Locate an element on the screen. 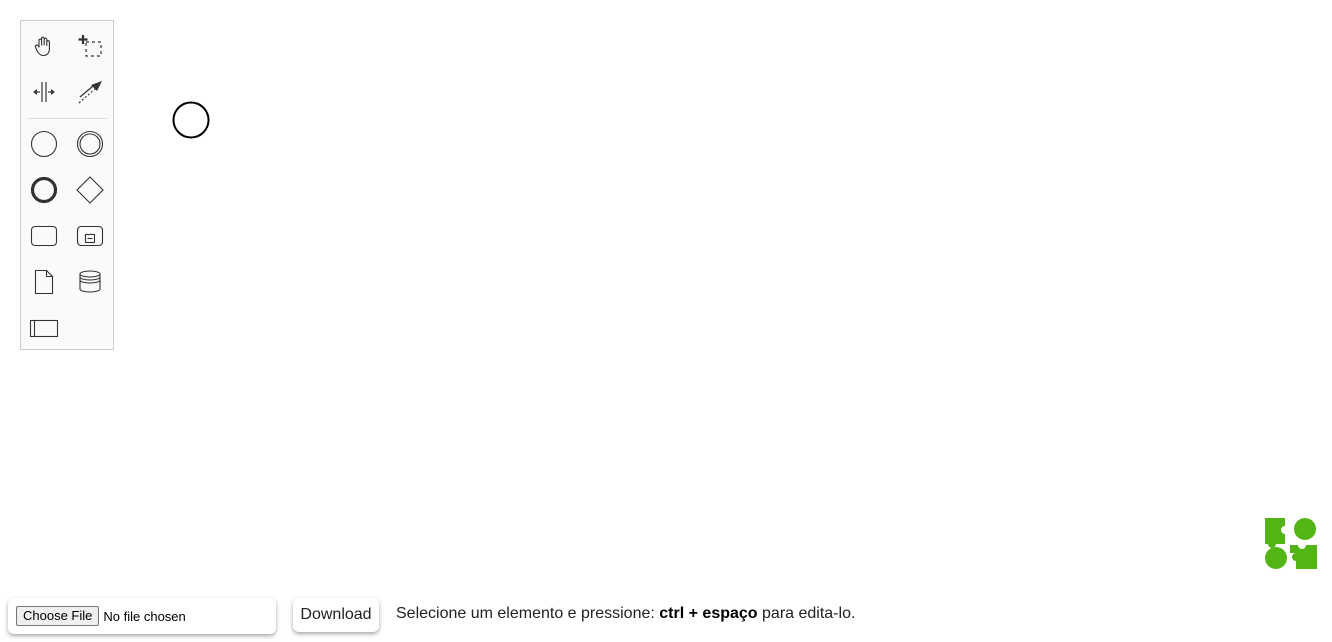 This screenshot has height=642, width=1332. lasso-icon is located at coordinates (90, 46).